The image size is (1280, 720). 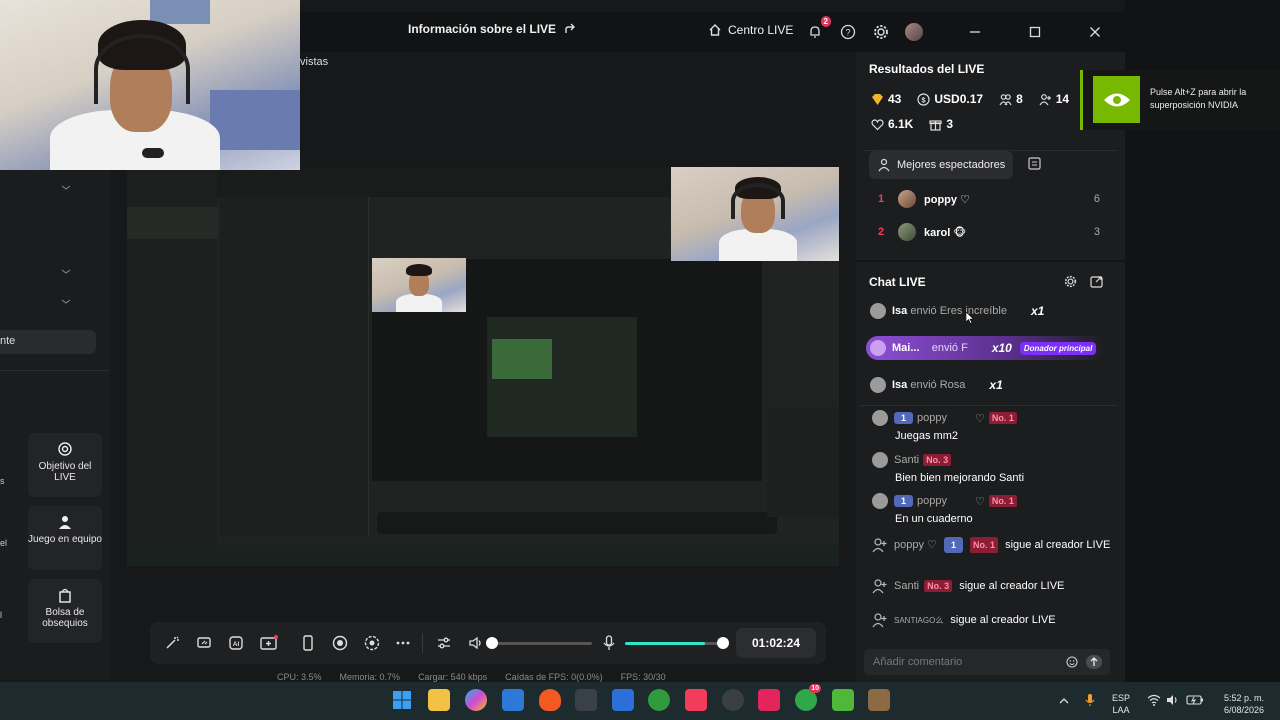 What do you see at coordinates (723, 643) in the screenshot?
I see `mic-knob` at bounding box center [723, 643].